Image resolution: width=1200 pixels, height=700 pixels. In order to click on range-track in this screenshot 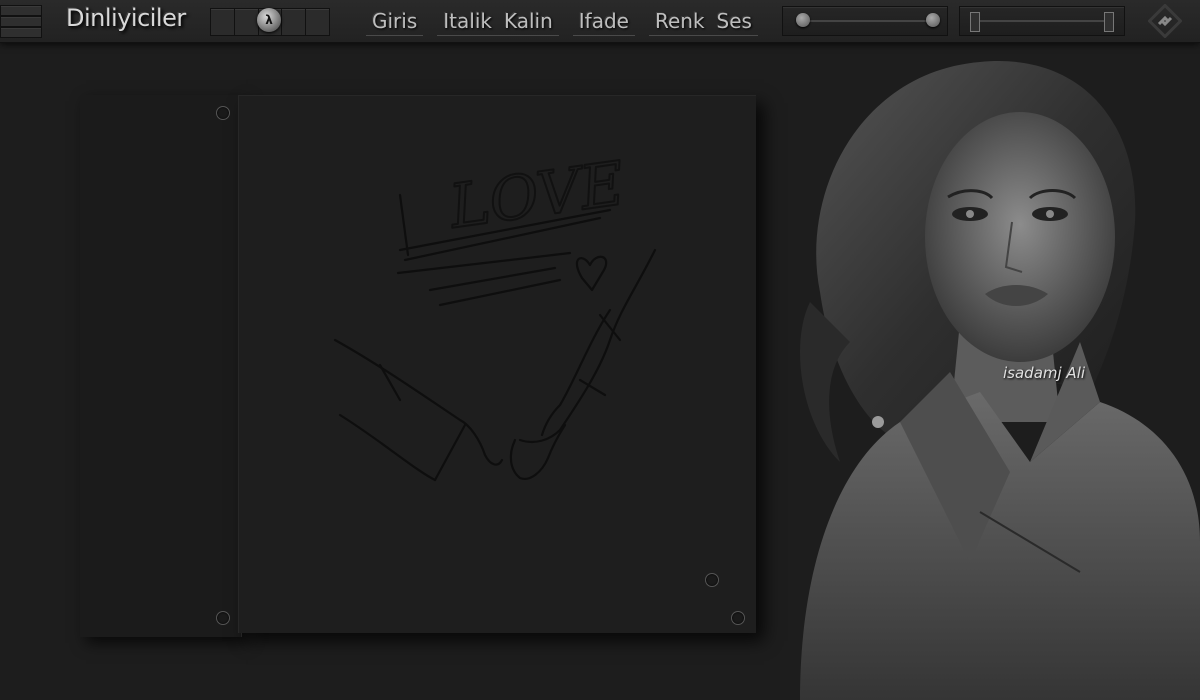, I will do `click(1042, 21)`.